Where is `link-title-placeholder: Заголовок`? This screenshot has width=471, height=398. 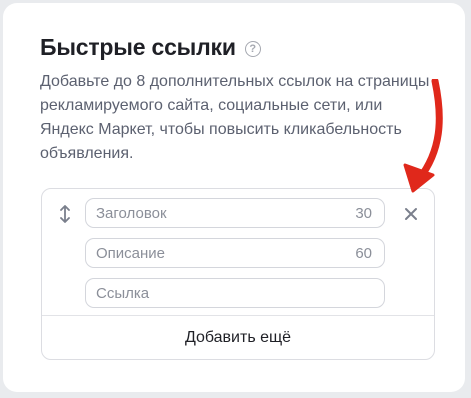 link-title-placeholder: Заголовок is located at coordinates (131, 213).